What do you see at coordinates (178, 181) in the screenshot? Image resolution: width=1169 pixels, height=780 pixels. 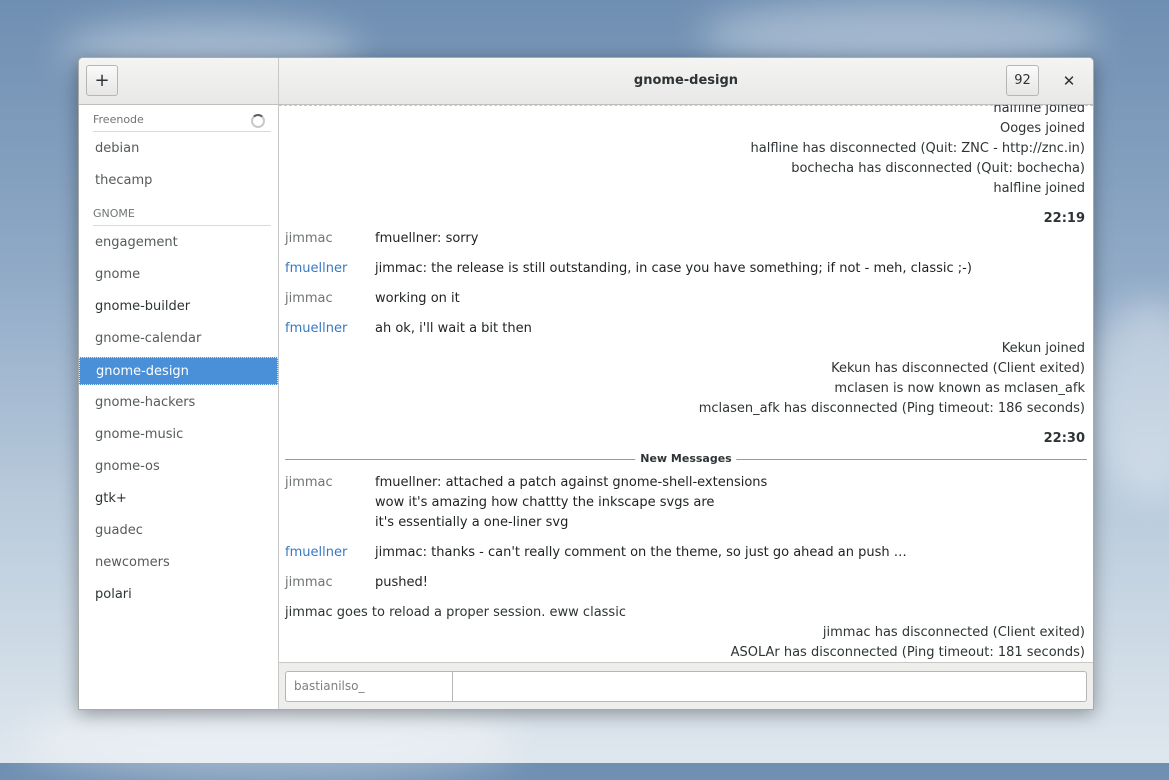 I see `room-item: thecamp` at bounding box center [178, 181].